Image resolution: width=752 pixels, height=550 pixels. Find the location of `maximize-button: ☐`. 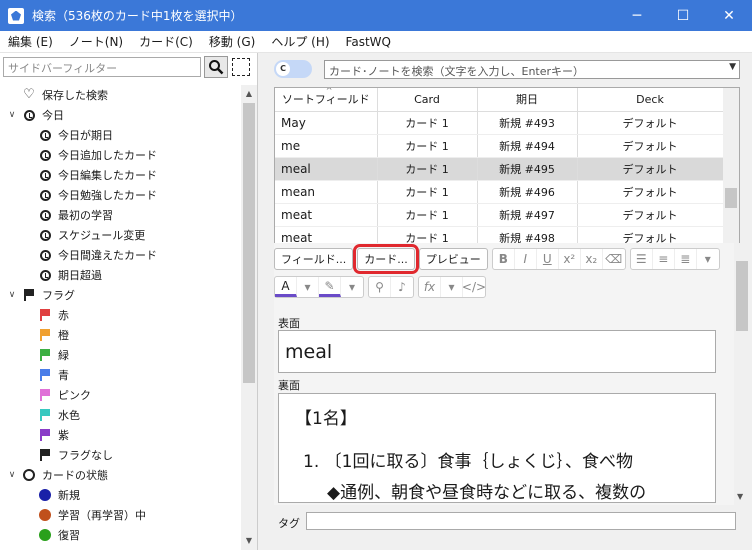

maximize-button: ☐ is located at coordinates (683, 15).